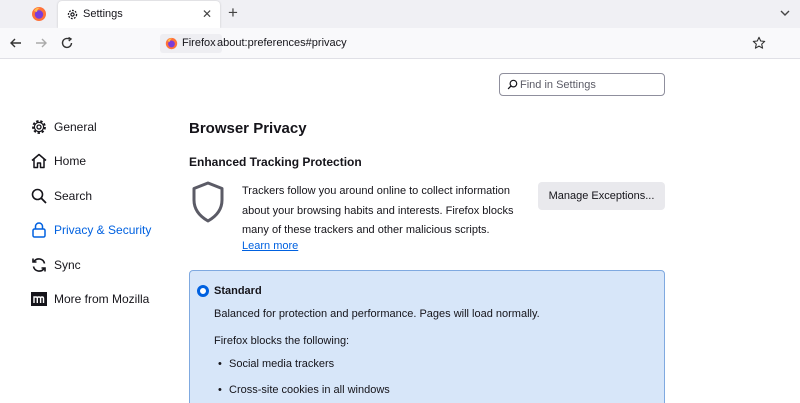 This screenshot has height=403, width=800. What do you see at coordinates (105, 196) in the screenshot?
I see `sidebar-item-search: Search` at bounding box center [105, 196].